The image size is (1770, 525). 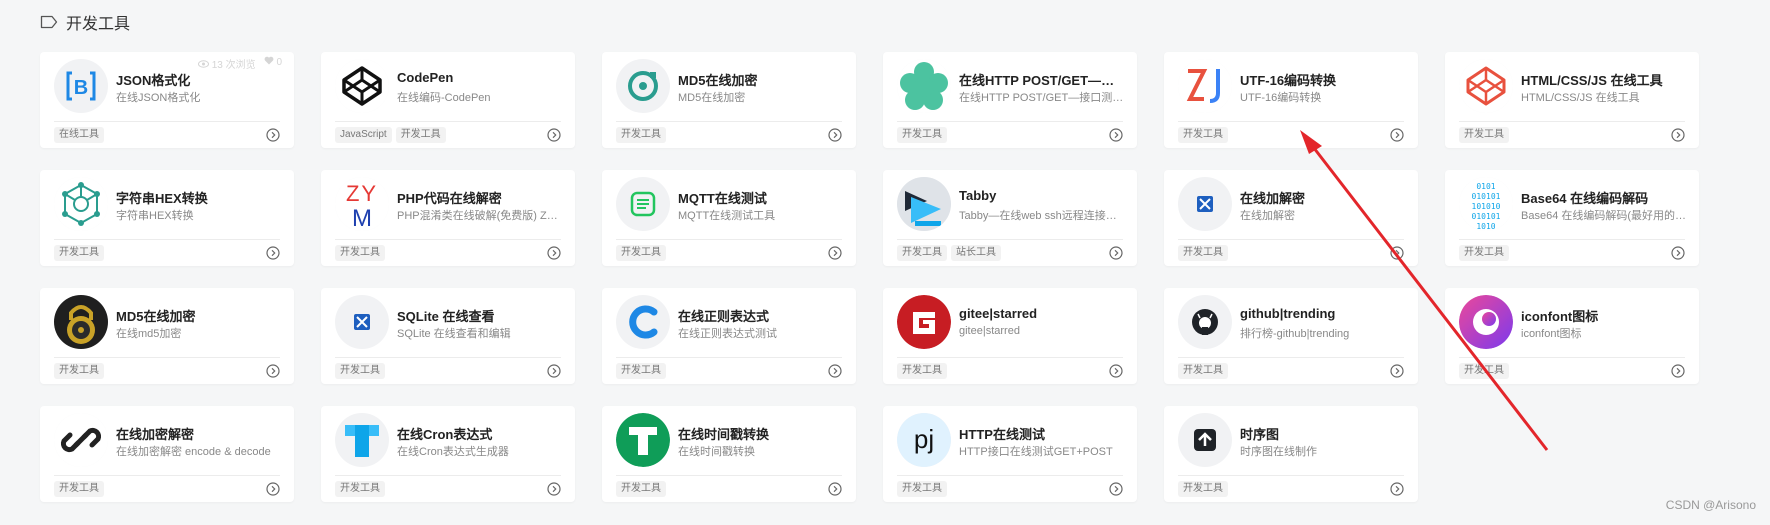 What do you see at coordinates (729, 100) in the screenshot?
I see `tool-card: MD5在线加密 MD5在线加密 开发工具` at bounding box center [729, 100].